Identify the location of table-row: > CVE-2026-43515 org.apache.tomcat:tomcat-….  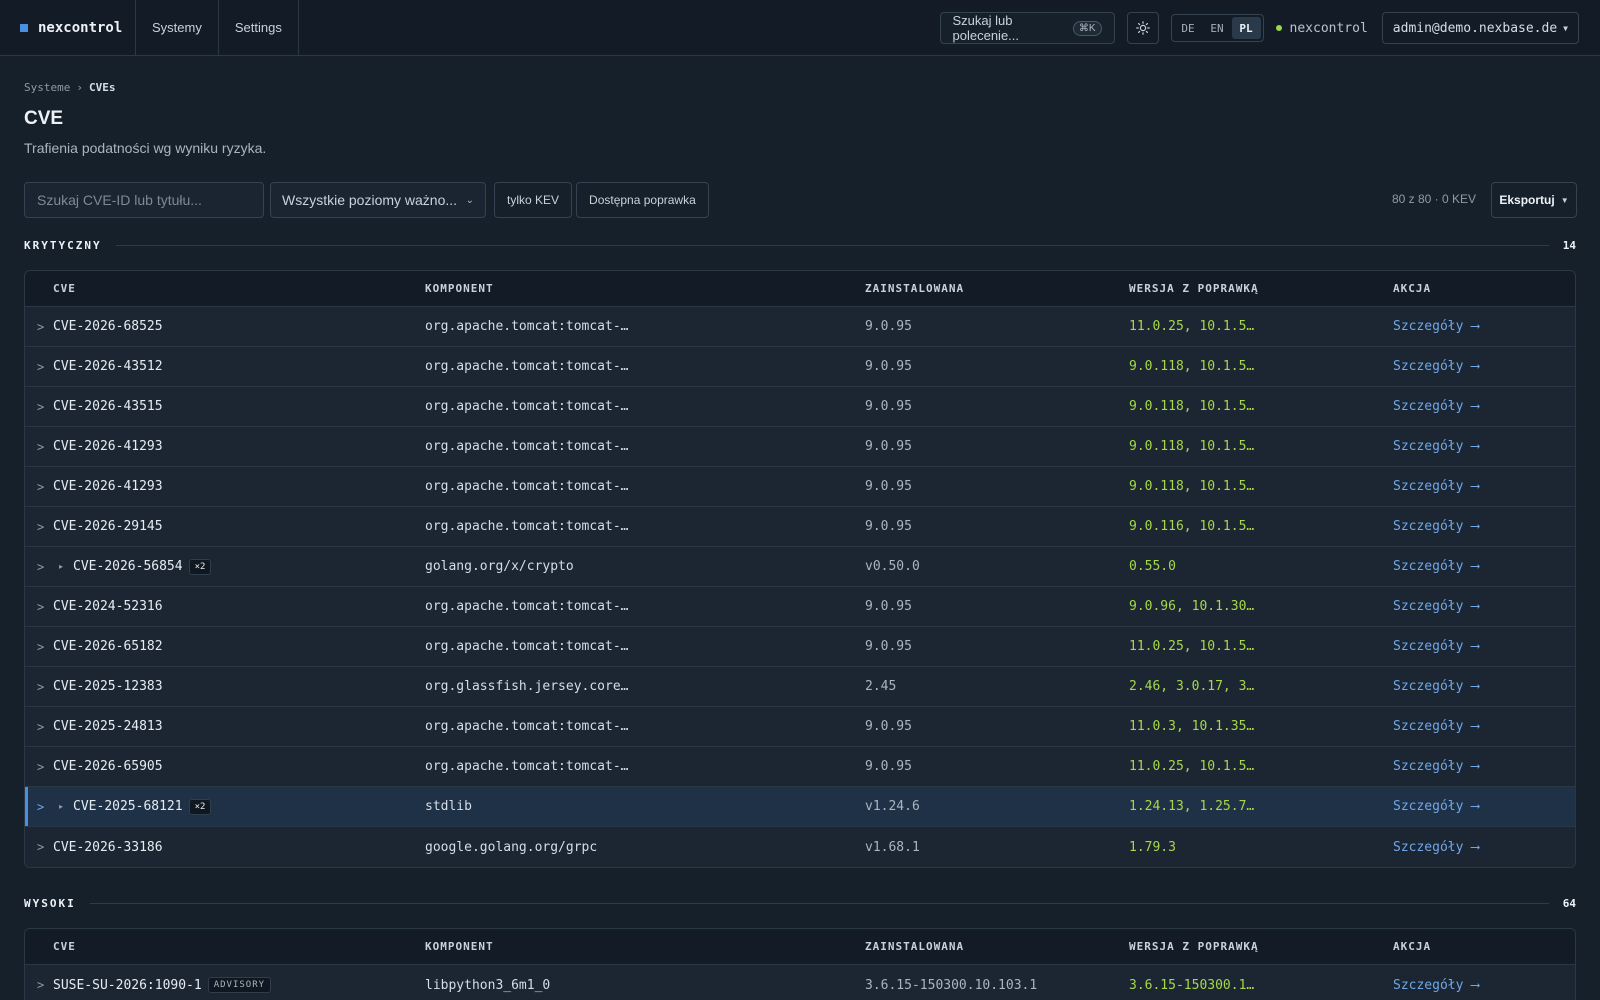
(800, 407).